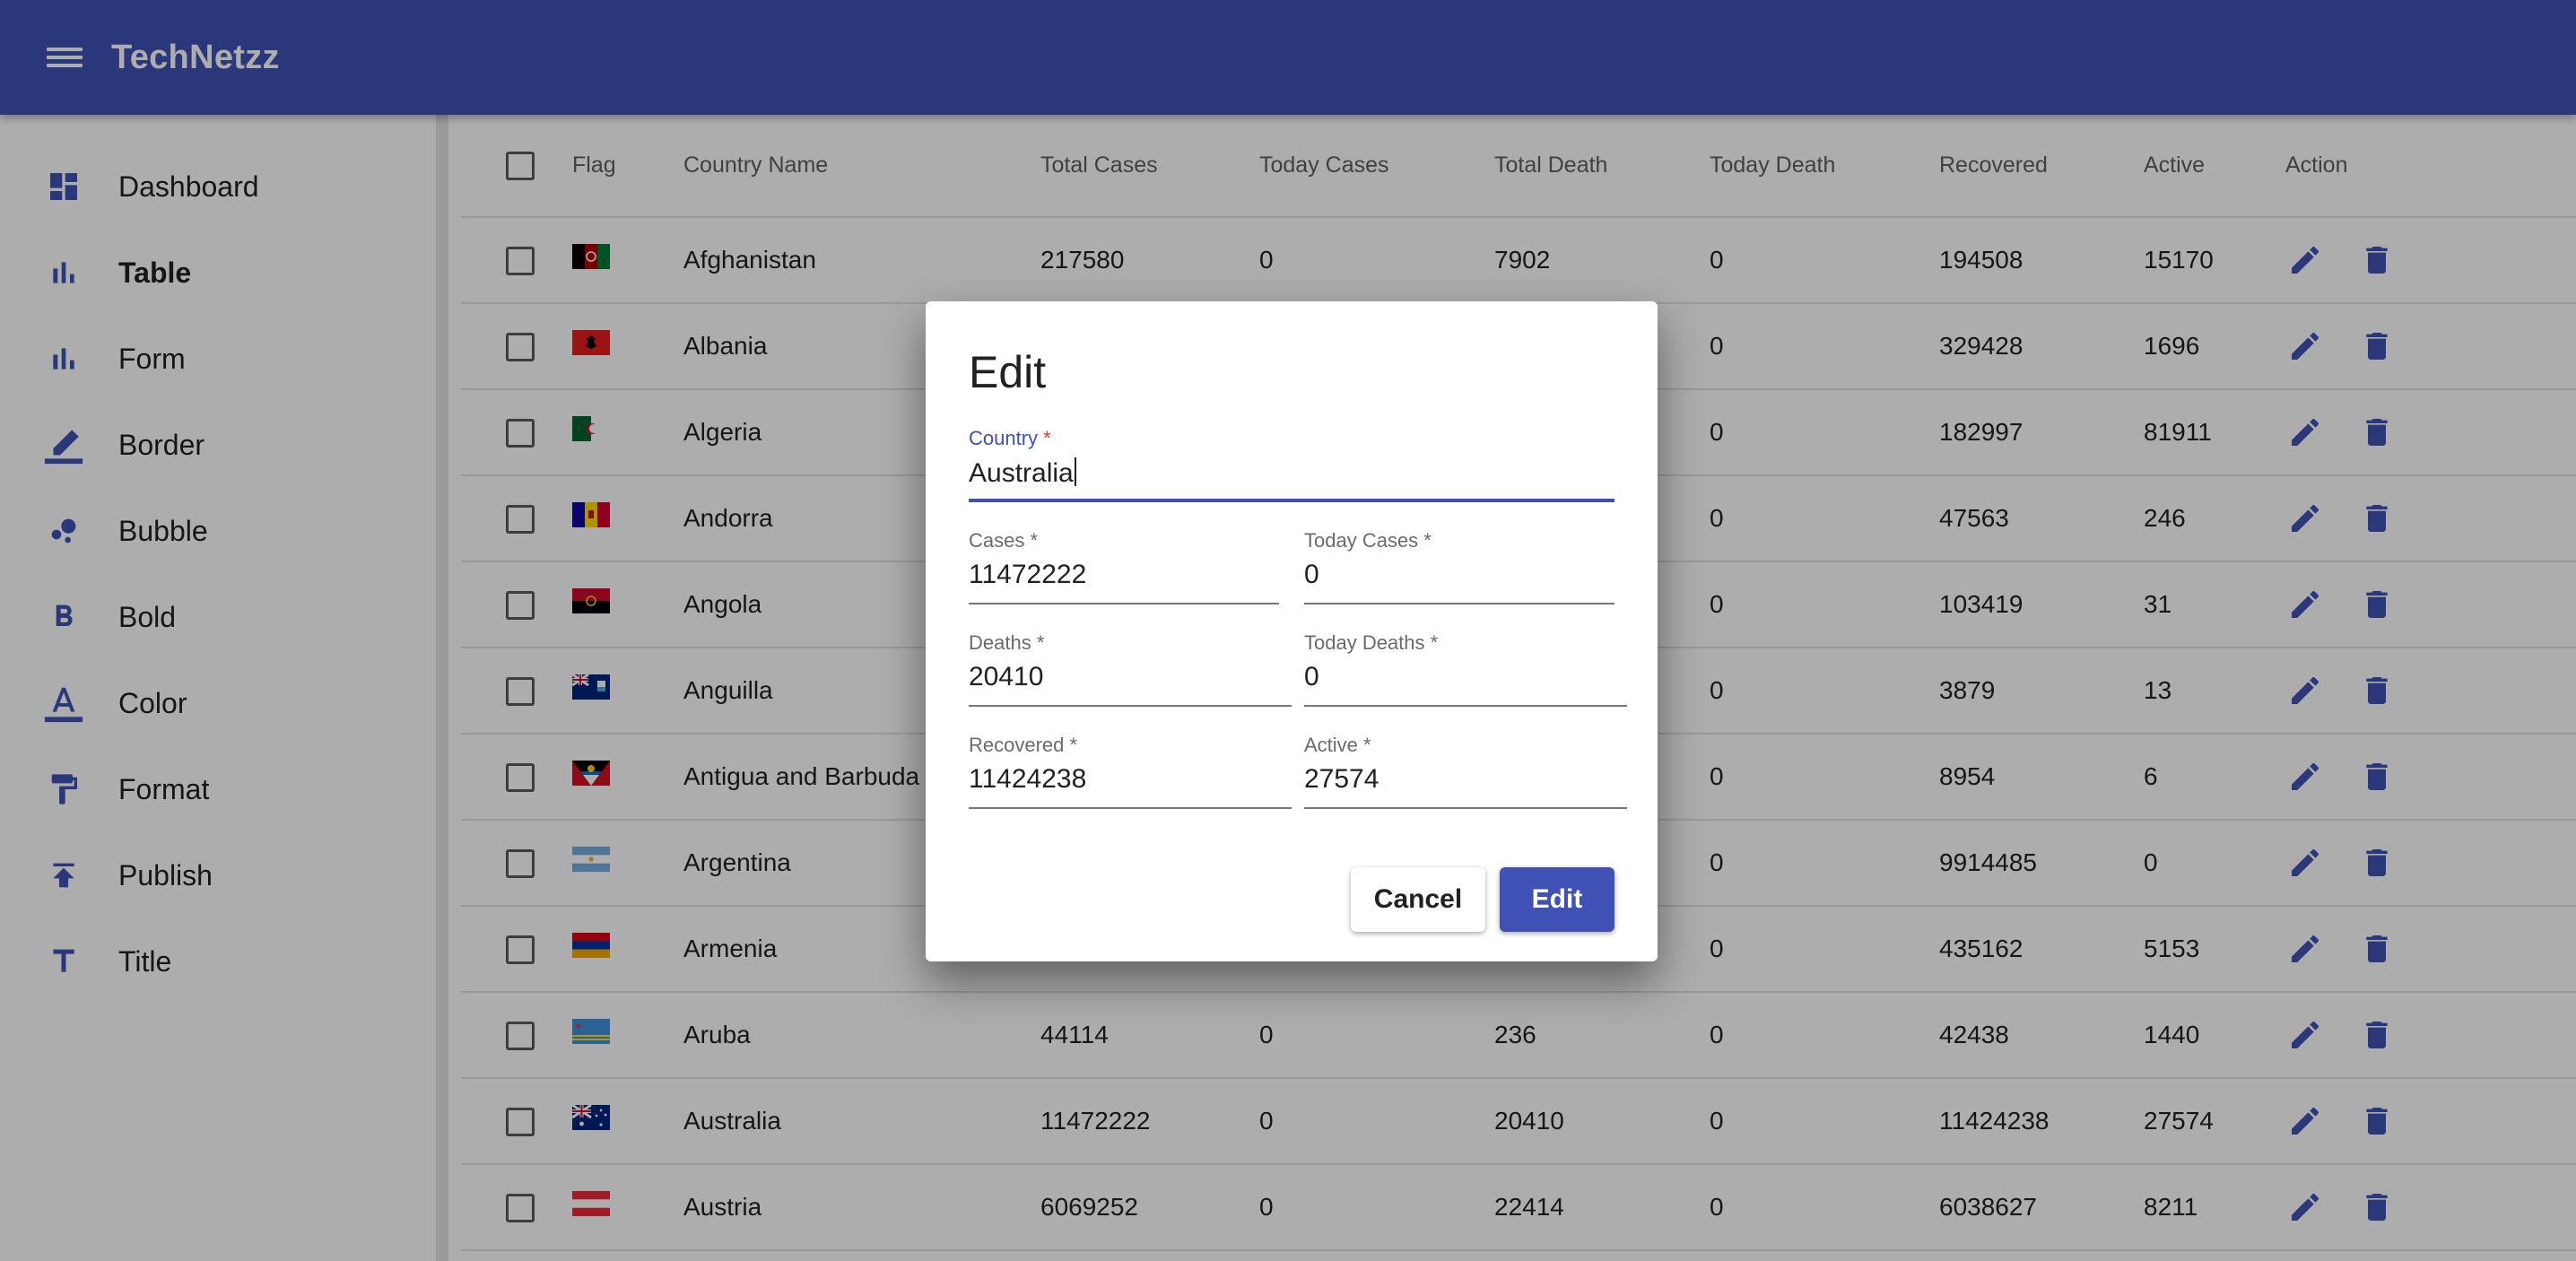  Describe the element at coordinates (1004, 438) in the screenshot. I see `country-label: Country` at that location.